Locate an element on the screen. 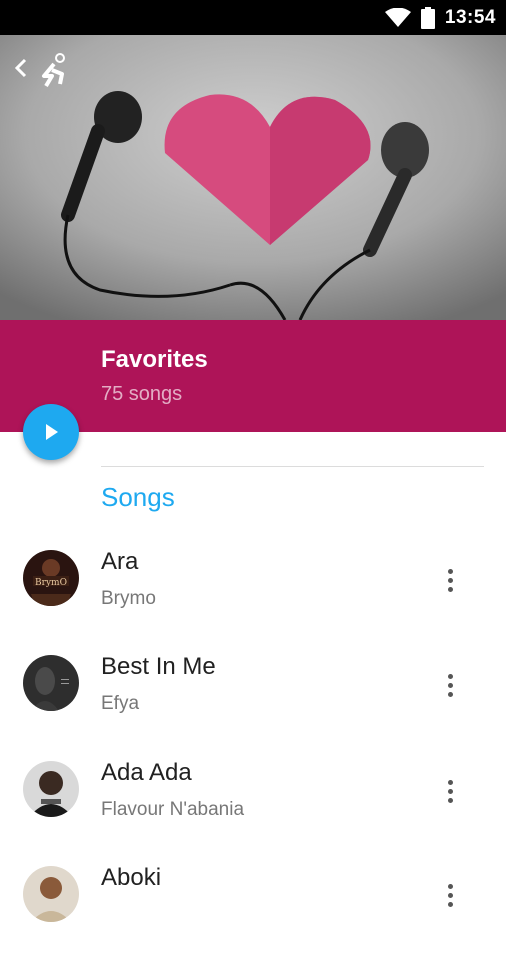 This screenshot has width=506, height=971. song-row: BrymO Ara Brymo is located at coordinates (253, 601).